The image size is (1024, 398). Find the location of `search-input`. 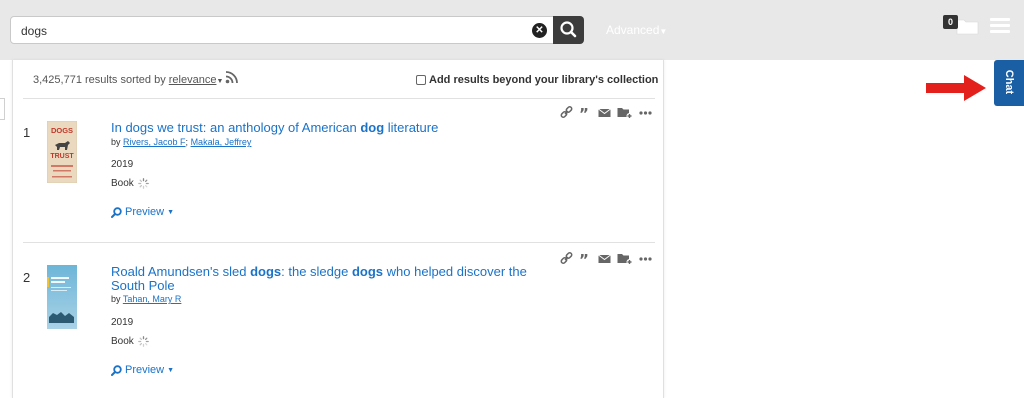

search-input is located at coordinates (271, 31).